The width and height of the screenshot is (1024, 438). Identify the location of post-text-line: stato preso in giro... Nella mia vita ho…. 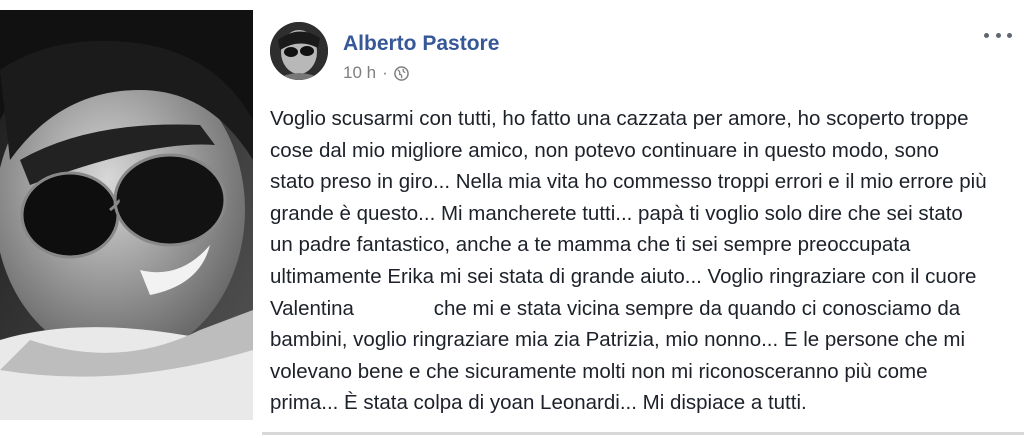
(628, 182).